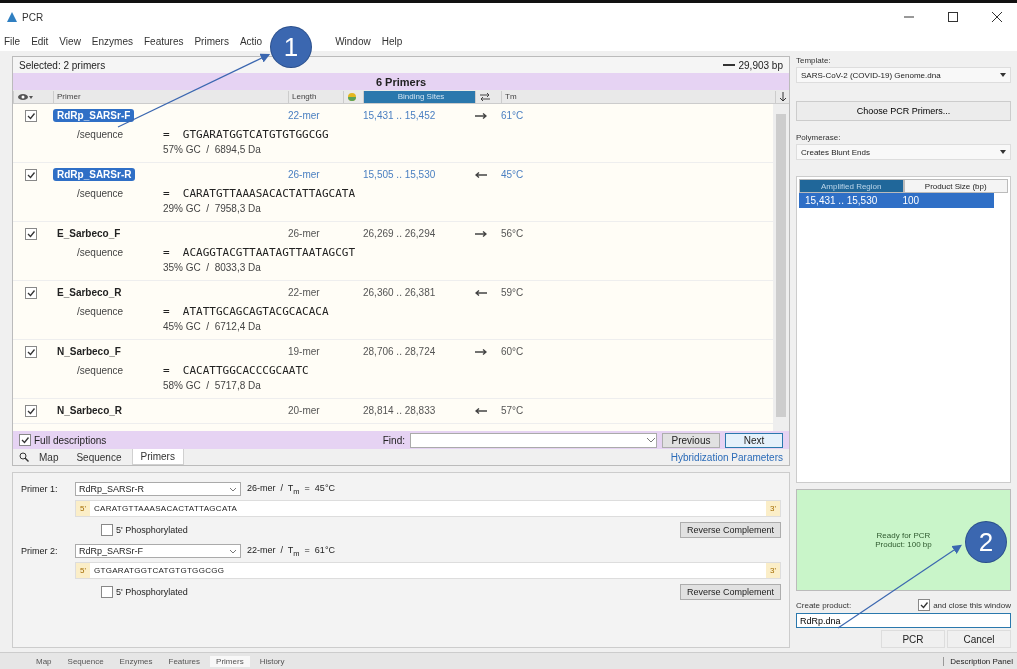 The image size is (1017, 669). I want to click on size-cell-text: 100, so click(911, 200).